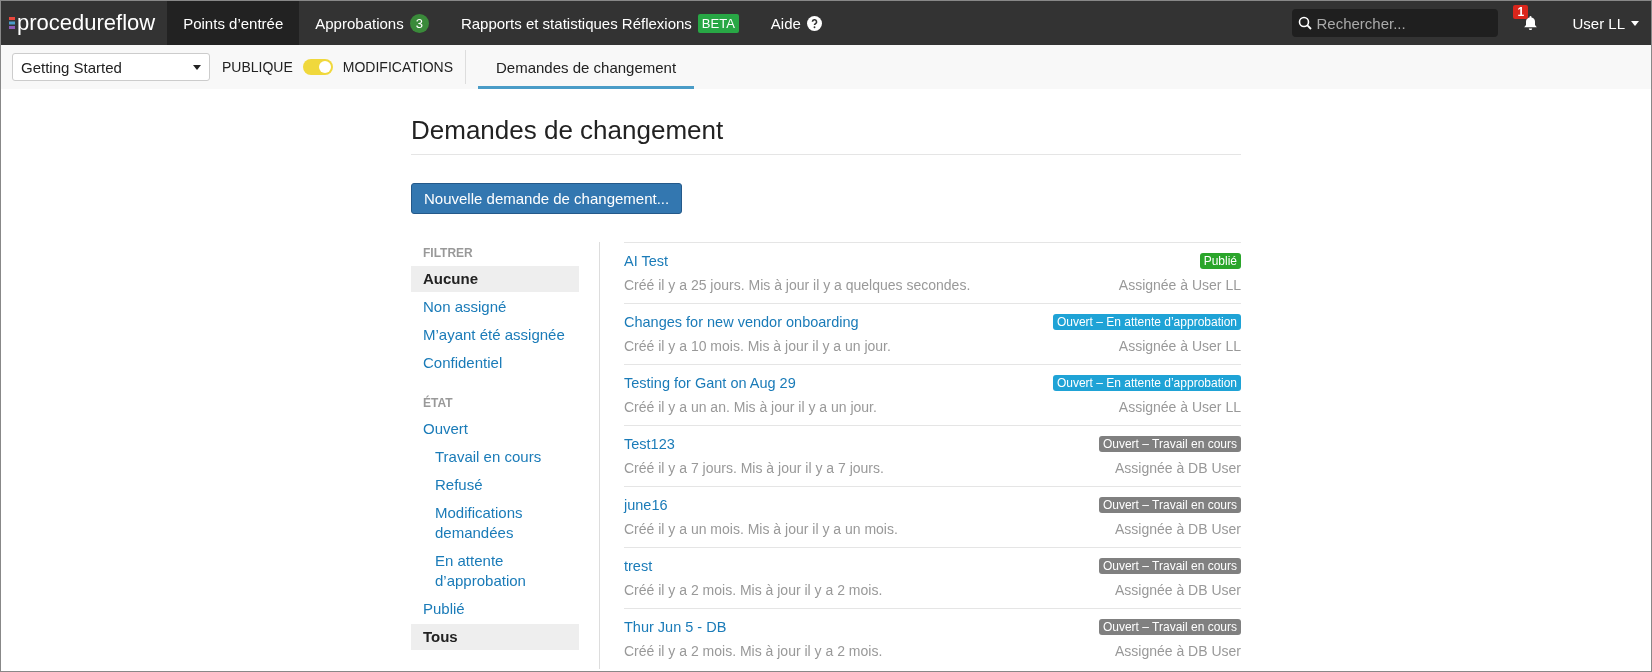 Image resolution: width=1652 pixels, height=672 pixels. Describe the element at coordinates (838, 322) in the screenshot. I see `request-title-link: Changes for new vendor onboarding` at that location.